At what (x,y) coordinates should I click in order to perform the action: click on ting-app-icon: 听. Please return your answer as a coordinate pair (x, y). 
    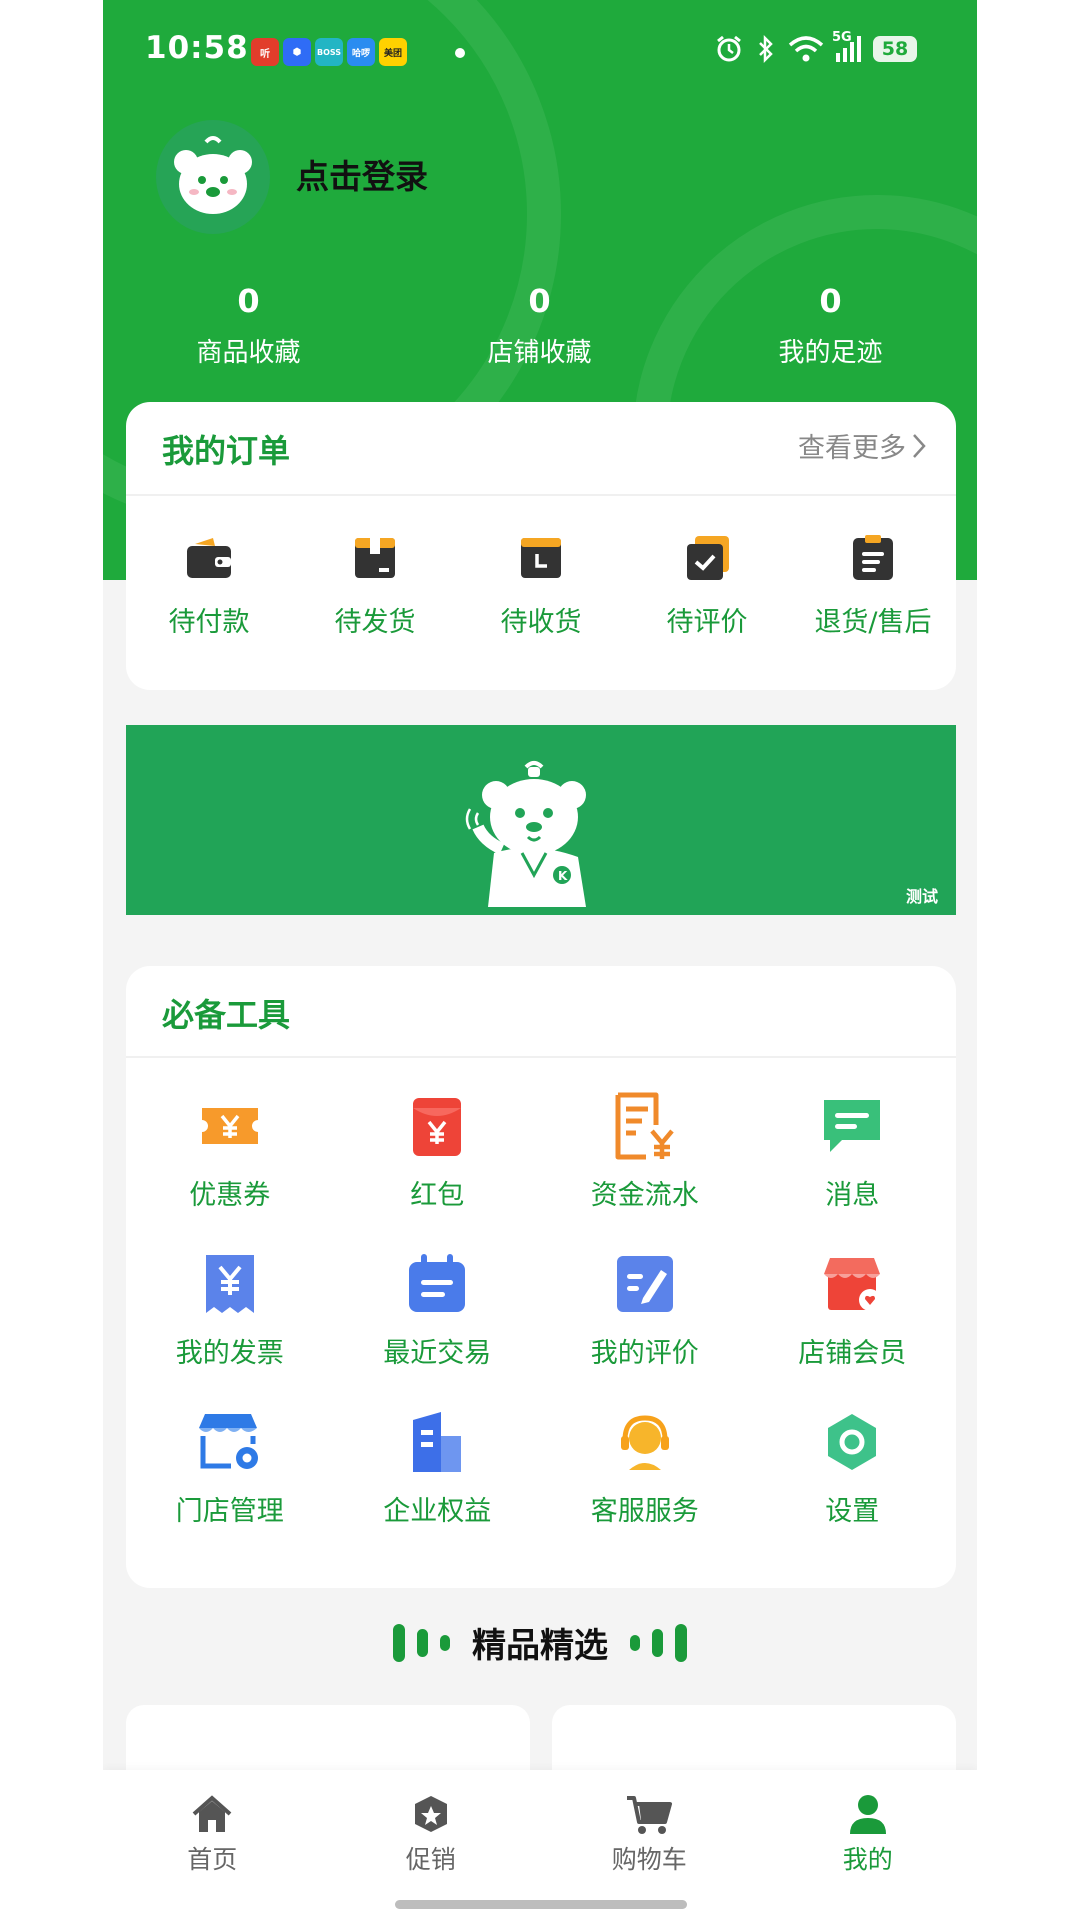
    Looking at the image, I should click on (265, 52).